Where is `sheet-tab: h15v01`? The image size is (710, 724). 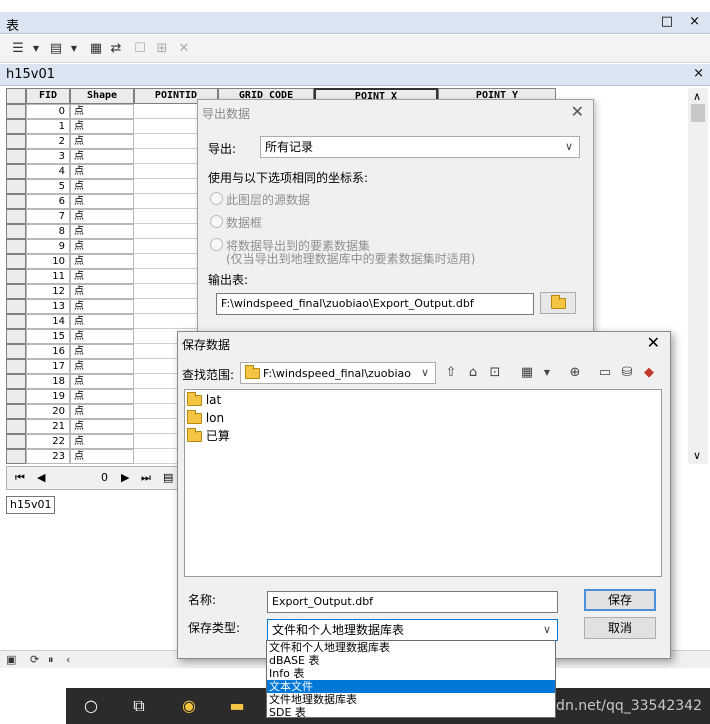
sheet-tab: h15v01 is located at coordinates (31, 505).